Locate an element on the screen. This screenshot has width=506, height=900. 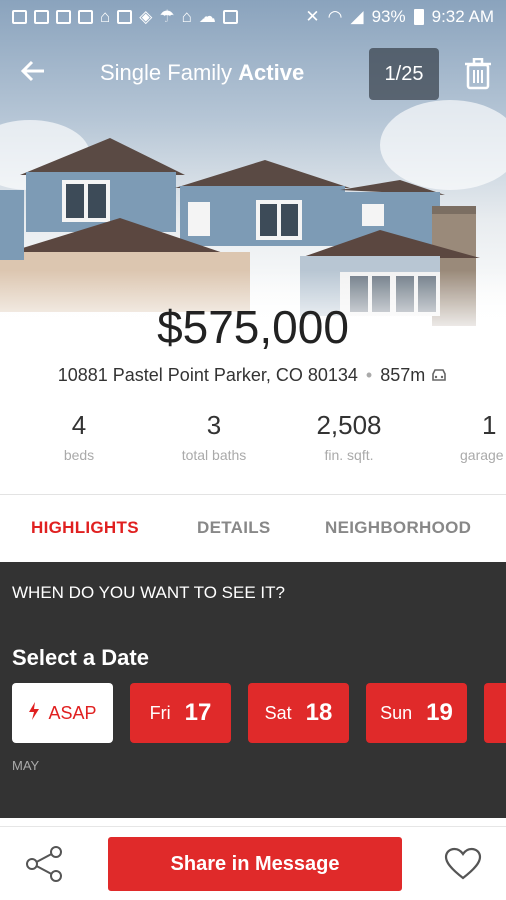
tablet-icon is located at coordinates (125, 17).